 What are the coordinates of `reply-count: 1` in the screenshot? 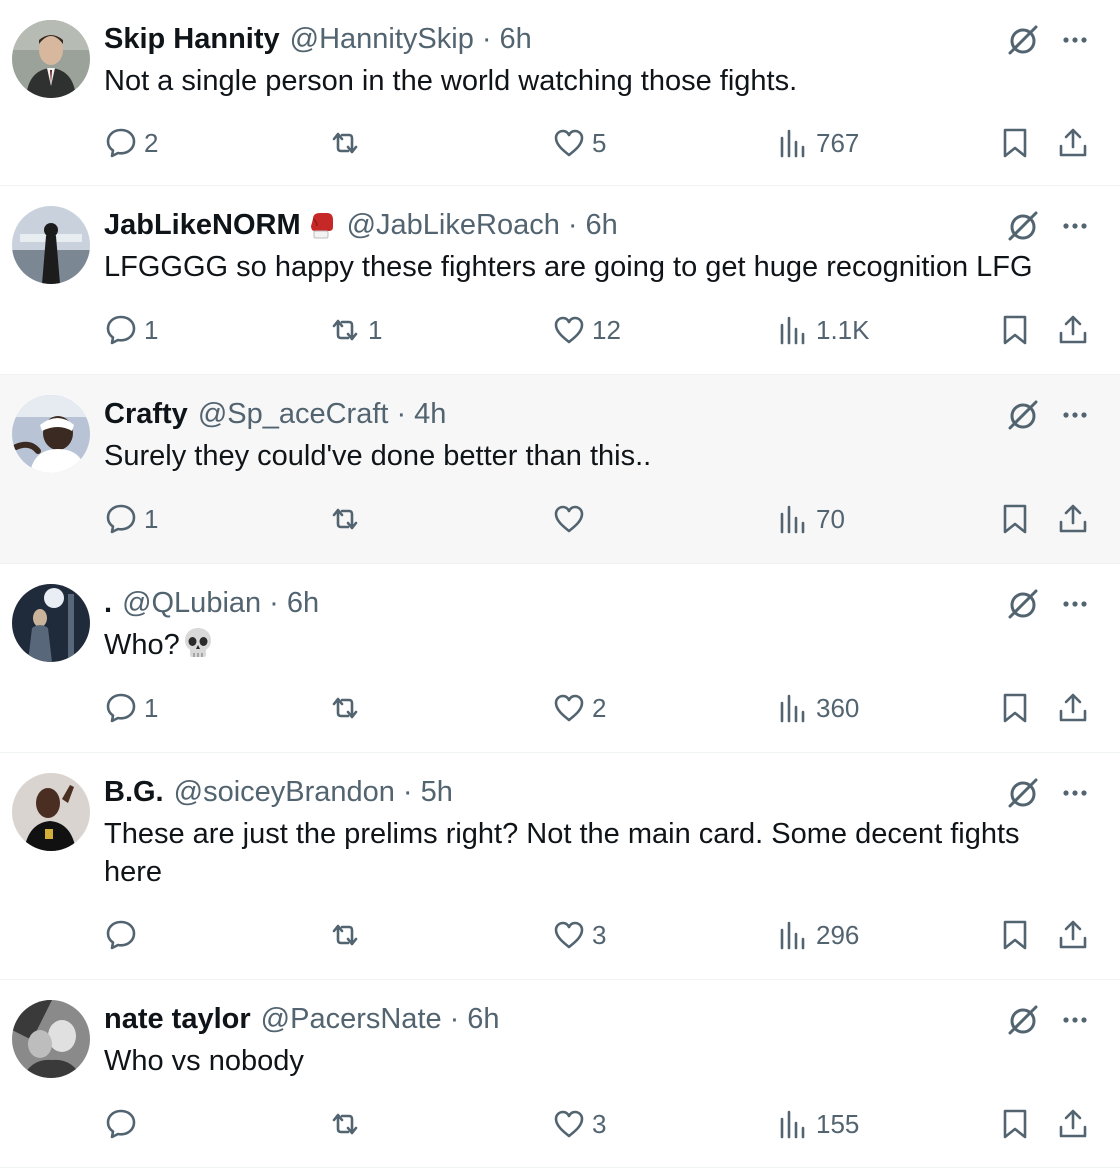 It's located at (151, 707).